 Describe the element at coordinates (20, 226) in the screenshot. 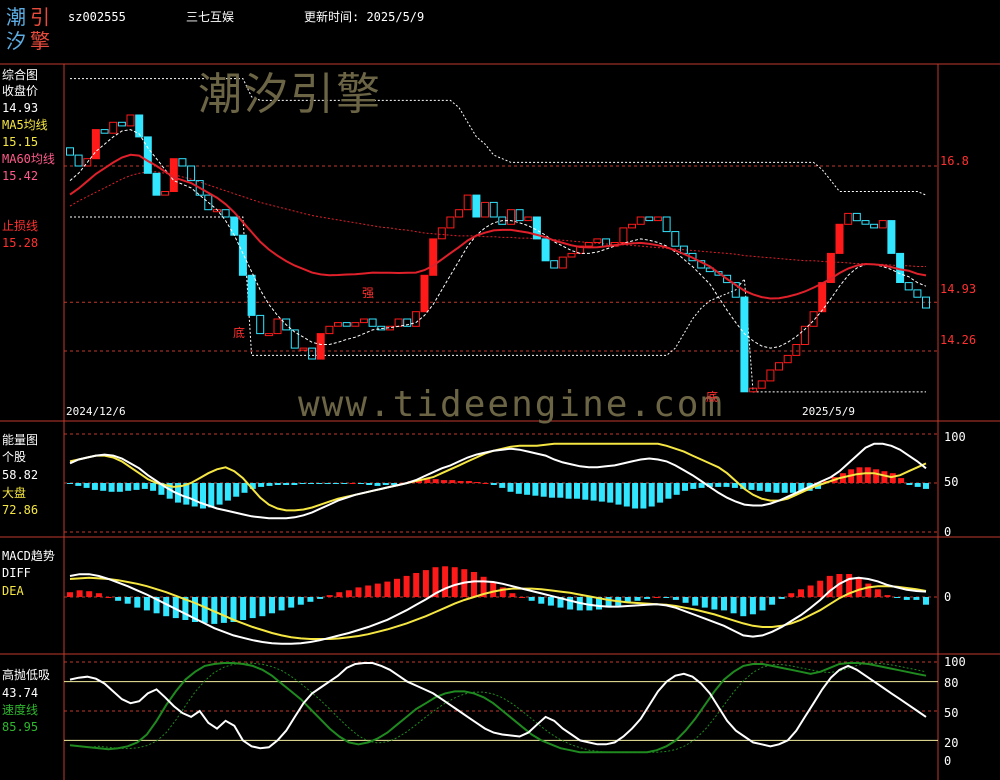

I see `stop-label: 止损线` at that location.